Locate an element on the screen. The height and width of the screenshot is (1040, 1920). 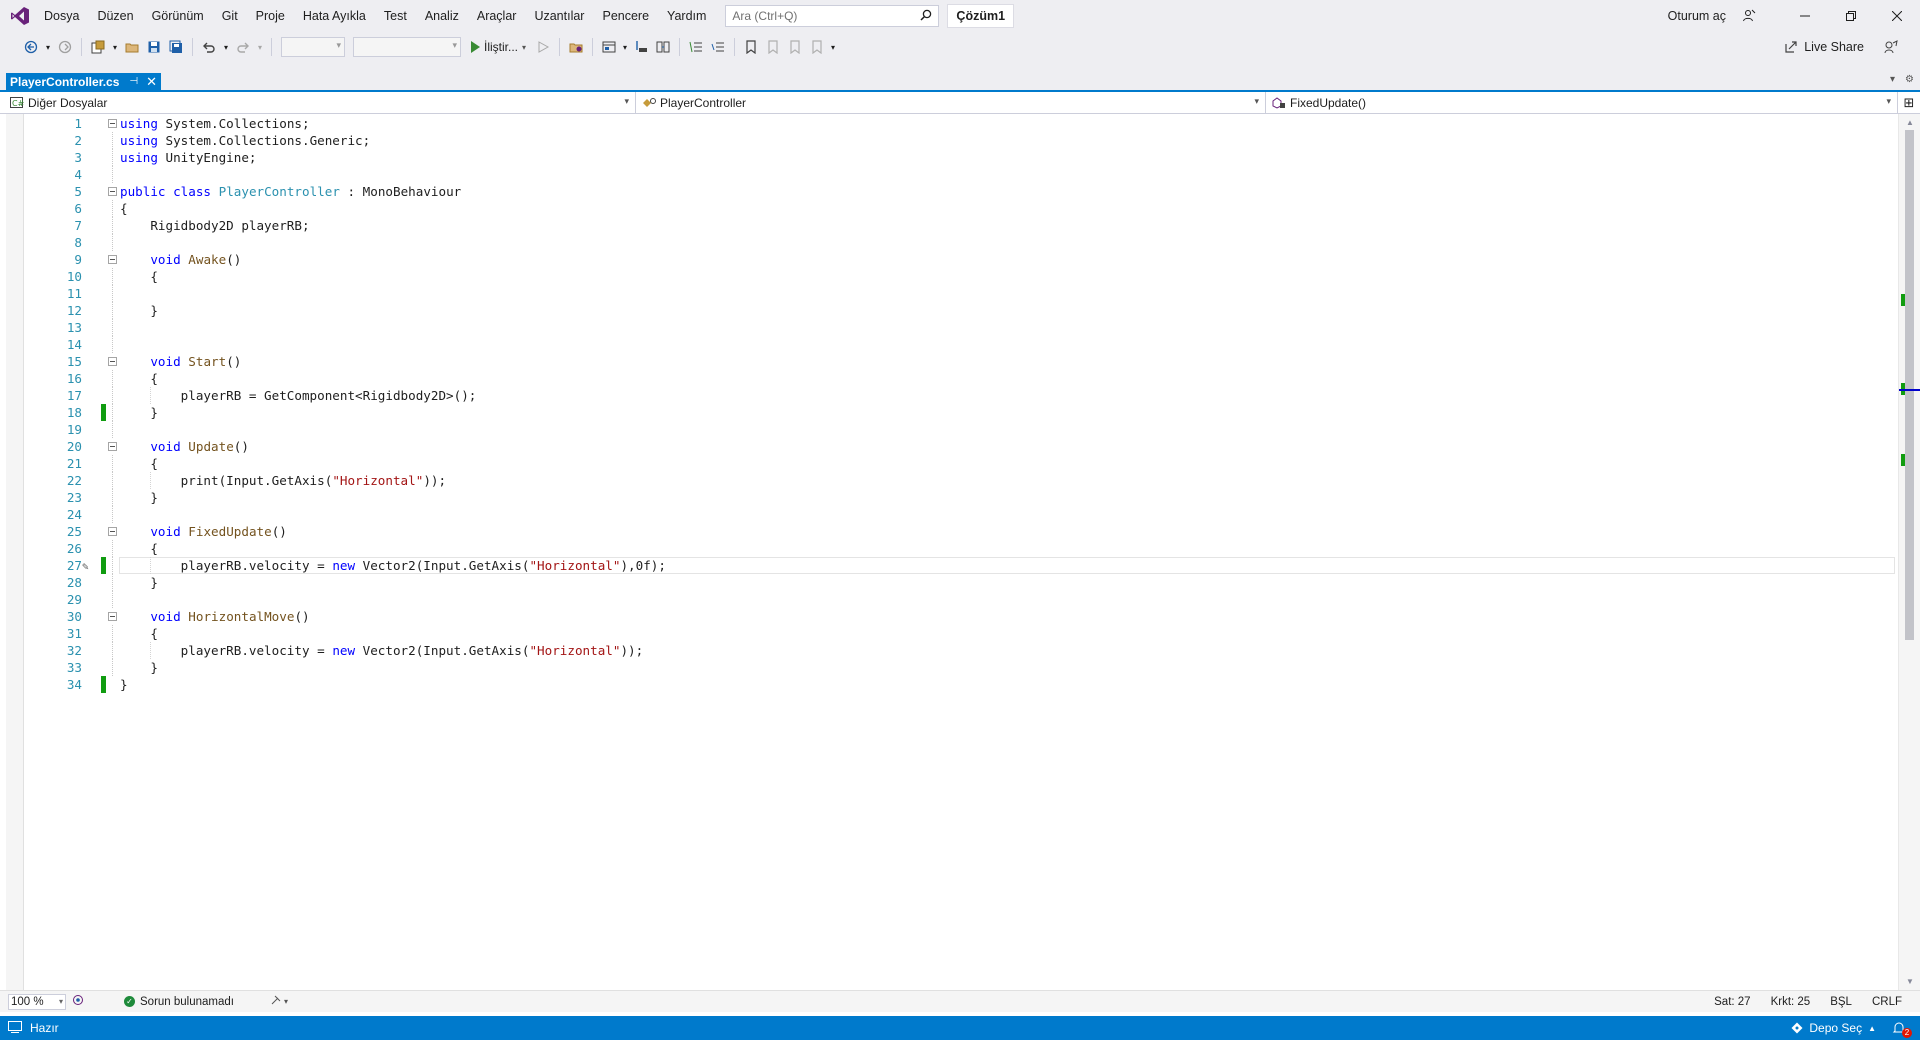
menu-item: Araçlar is located at coordinates (497, 16).